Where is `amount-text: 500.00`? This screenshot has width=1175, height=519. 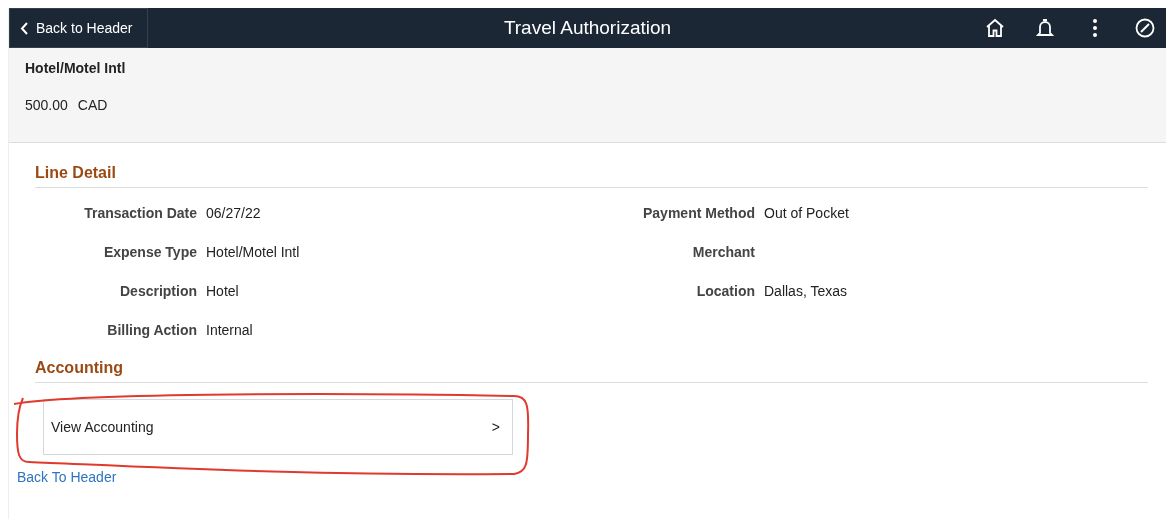 amount-text: 500.00 is located at coordinates (46, 105).